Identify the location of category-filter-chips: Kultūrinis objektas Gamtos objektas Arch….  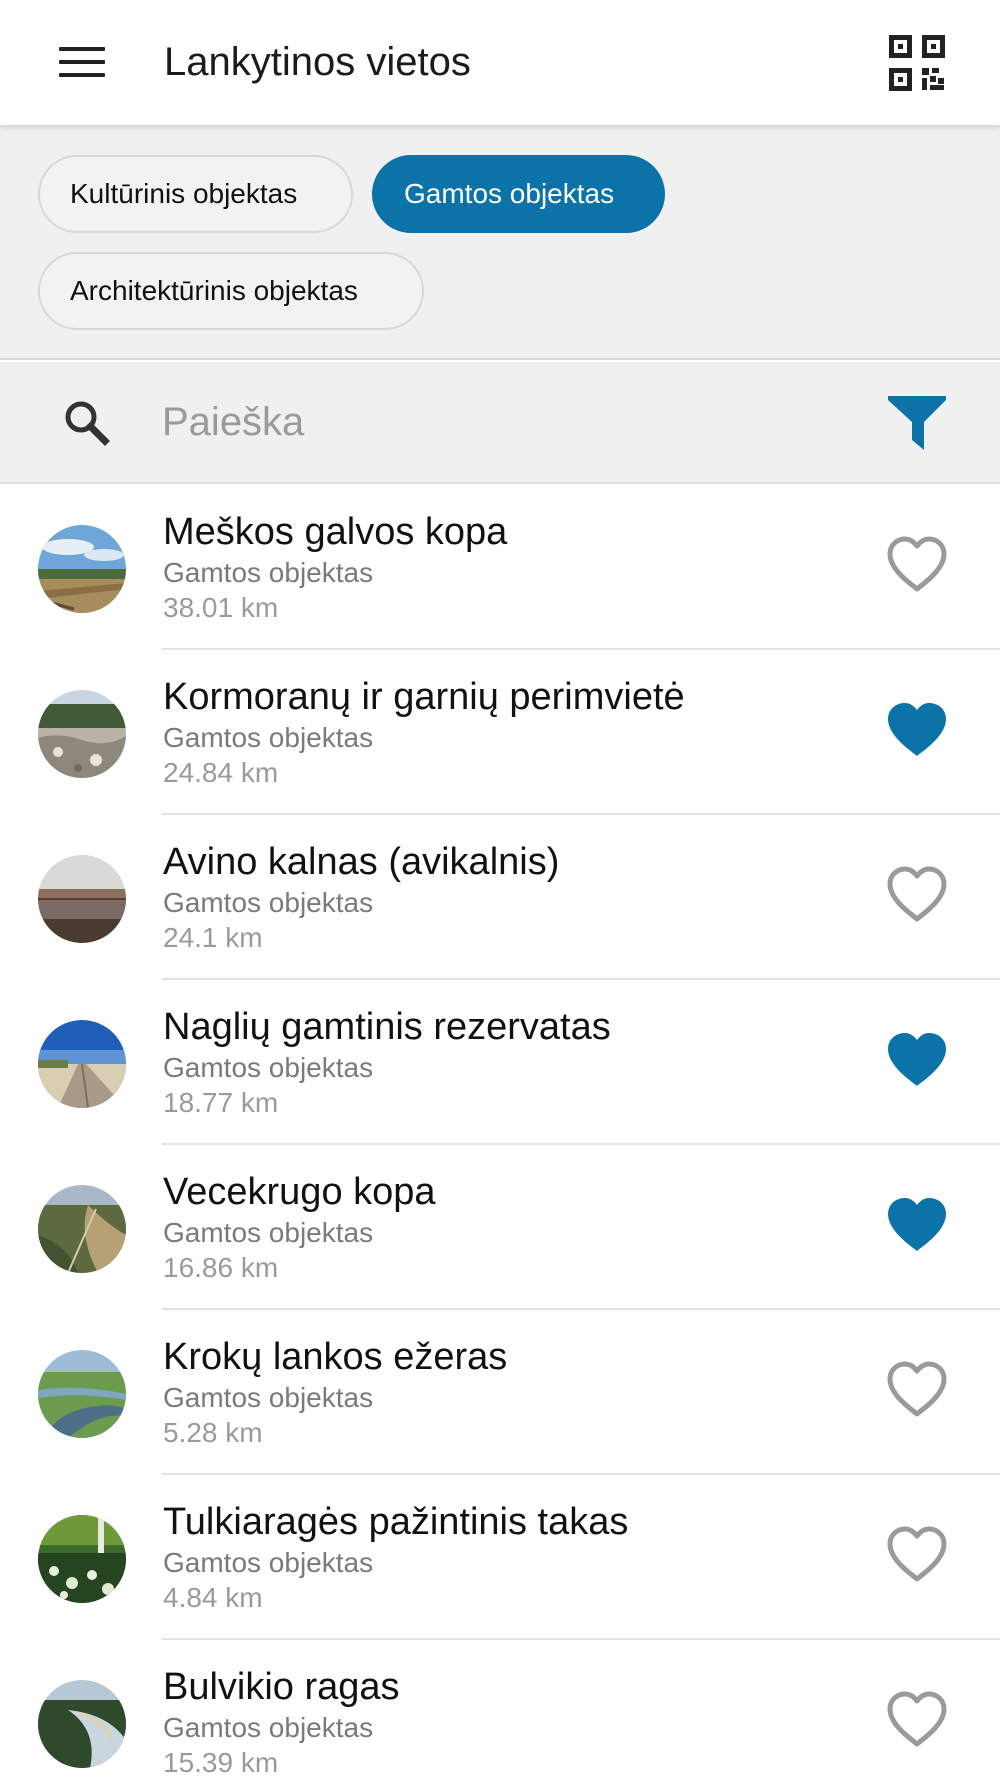
(500, 242).